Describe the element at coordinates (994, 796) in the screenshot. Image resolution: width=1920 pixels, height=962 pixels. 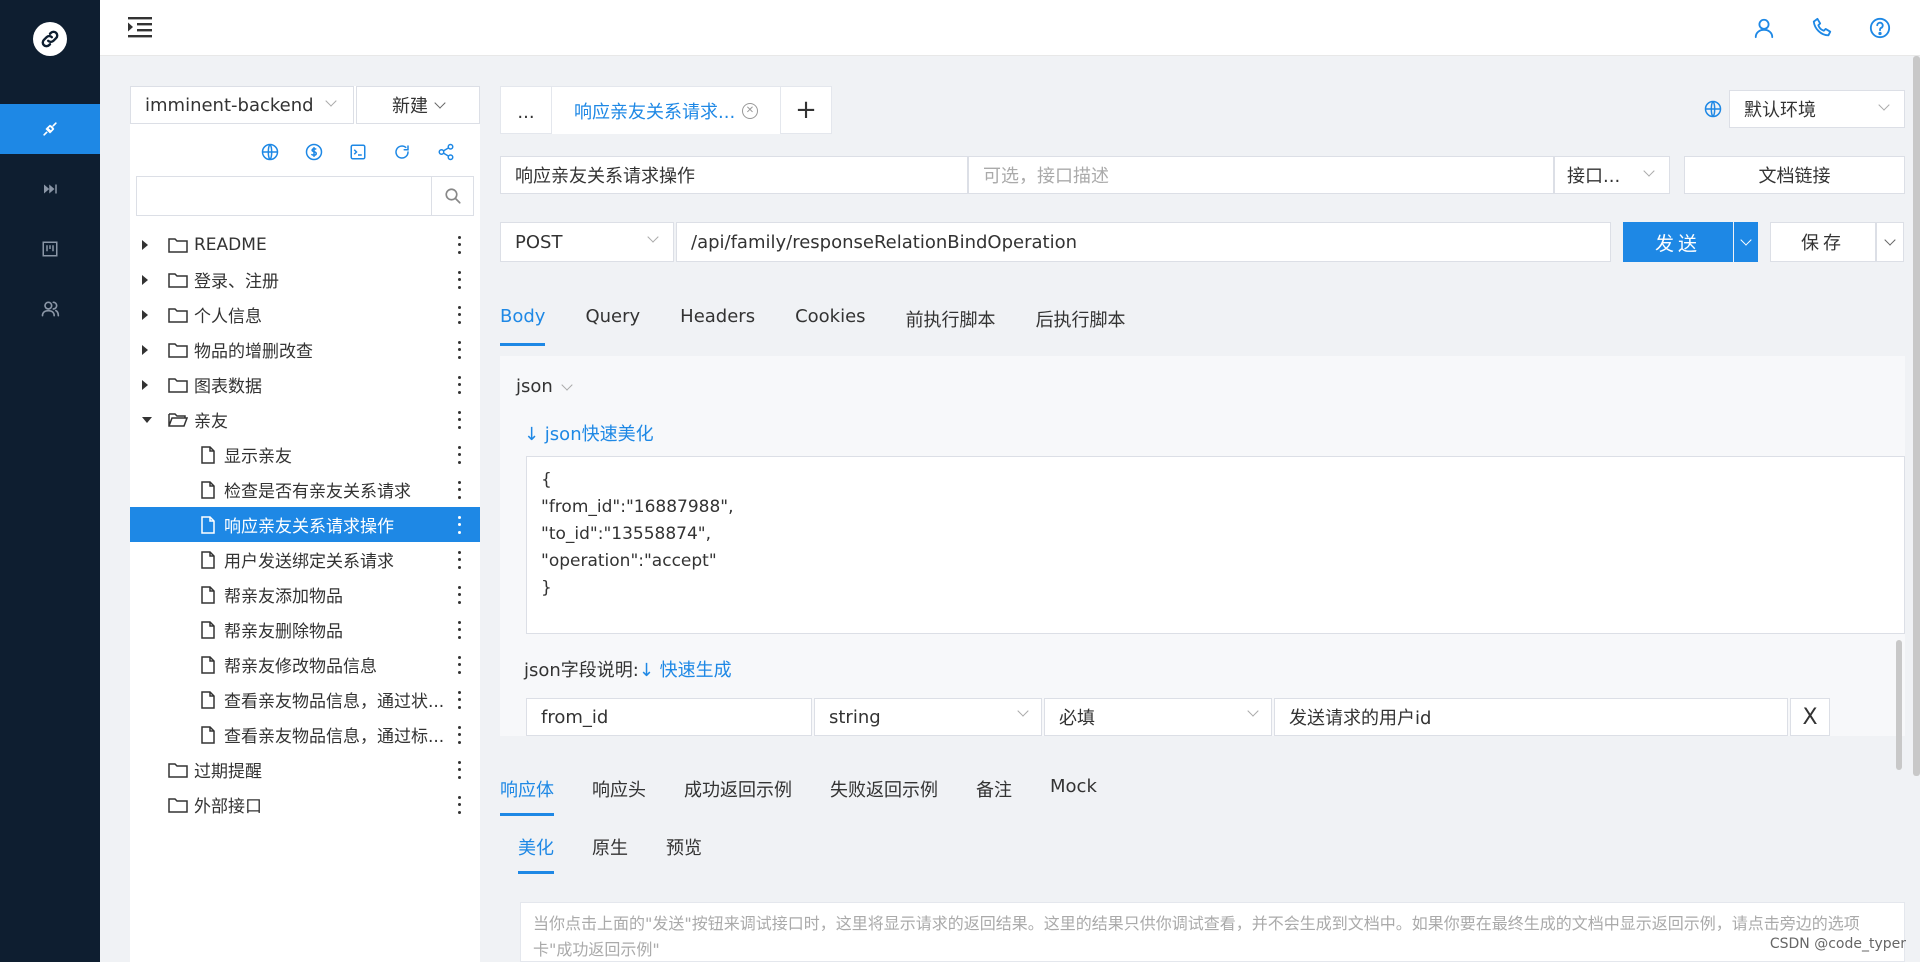
I see `response-tab: 备注` at that location.